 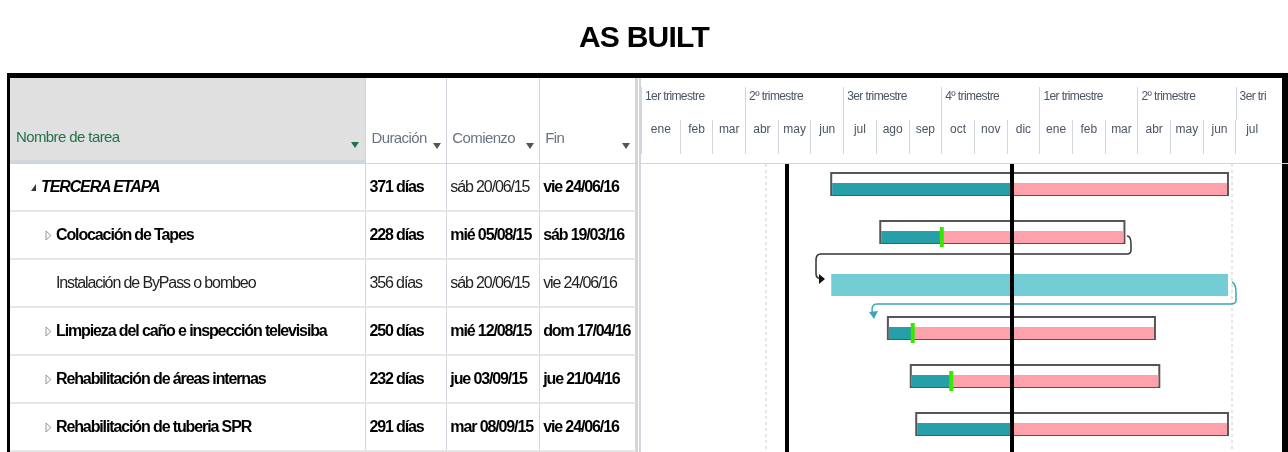 What do you see at coordinates (100, 187) in the screenshot?
I see `task-name: TERCERA ETAPA` at bounding box center [100, 187].